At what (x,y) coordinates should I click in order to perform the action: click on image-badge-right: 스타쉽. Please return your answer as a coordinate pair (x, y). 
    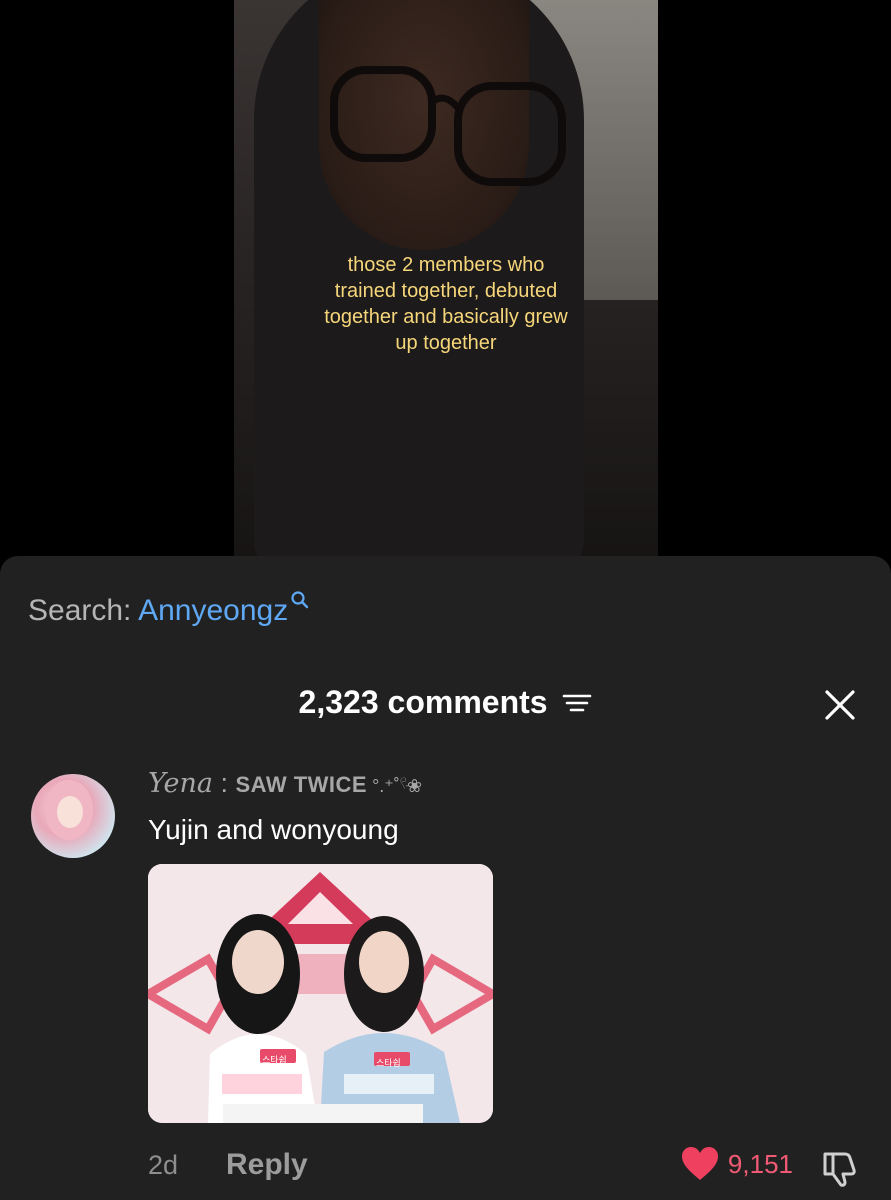
    Looking at the image, I should click on (388, 1064).